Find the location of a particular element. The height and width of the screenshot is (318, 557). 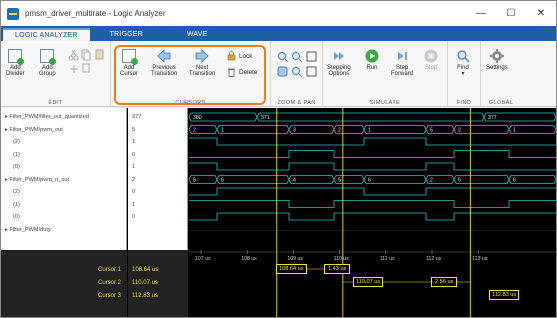

gear-icon is located at coordinates (496, 56).